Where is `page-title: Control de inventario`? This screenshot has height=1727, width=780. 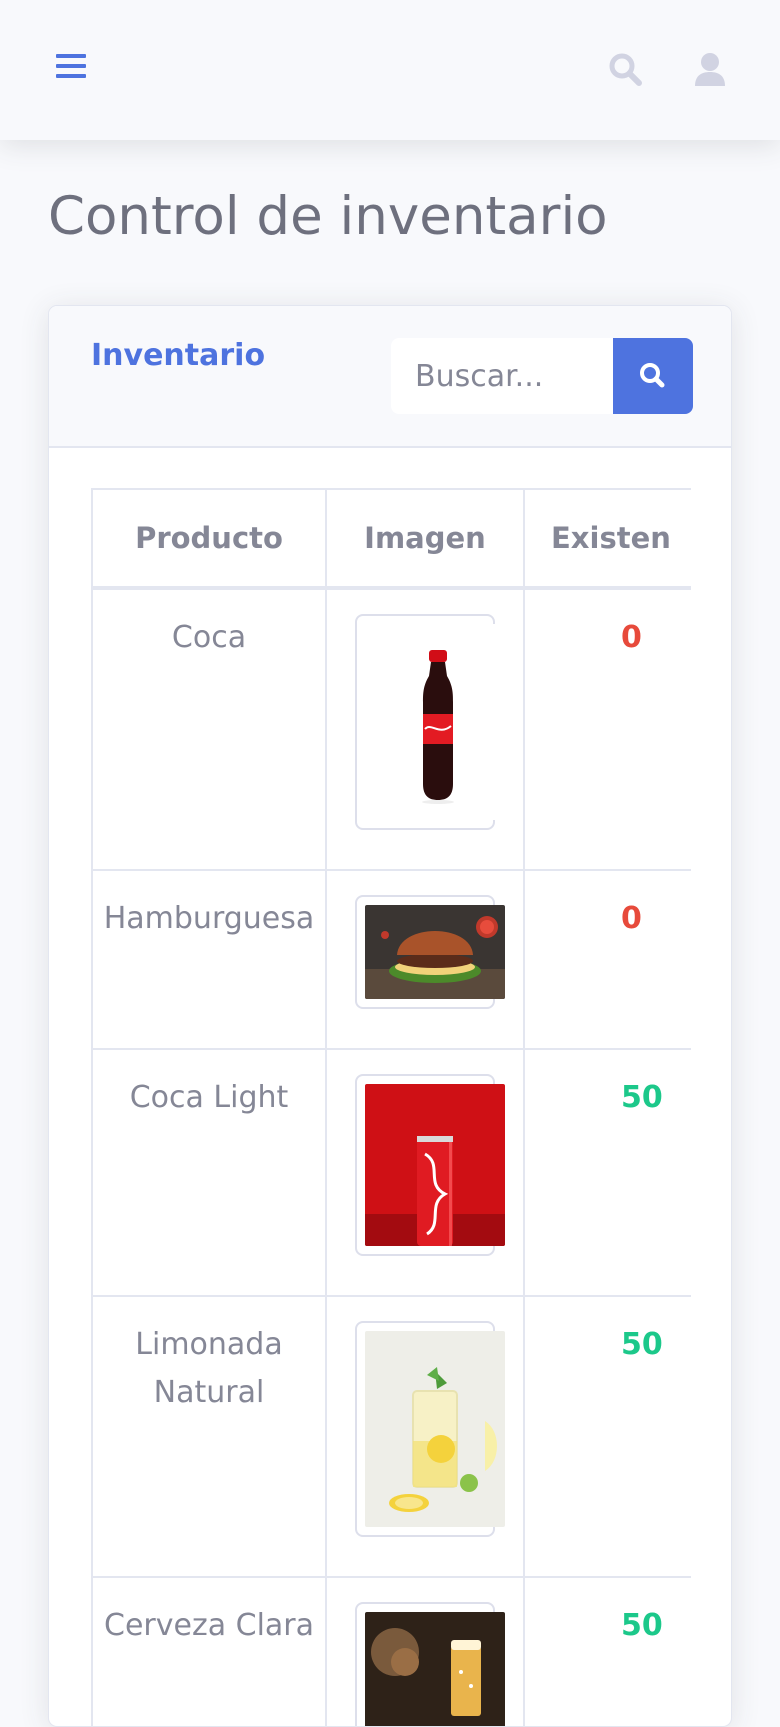
page-title: Control de inventario is located at coordinates (328, 216).